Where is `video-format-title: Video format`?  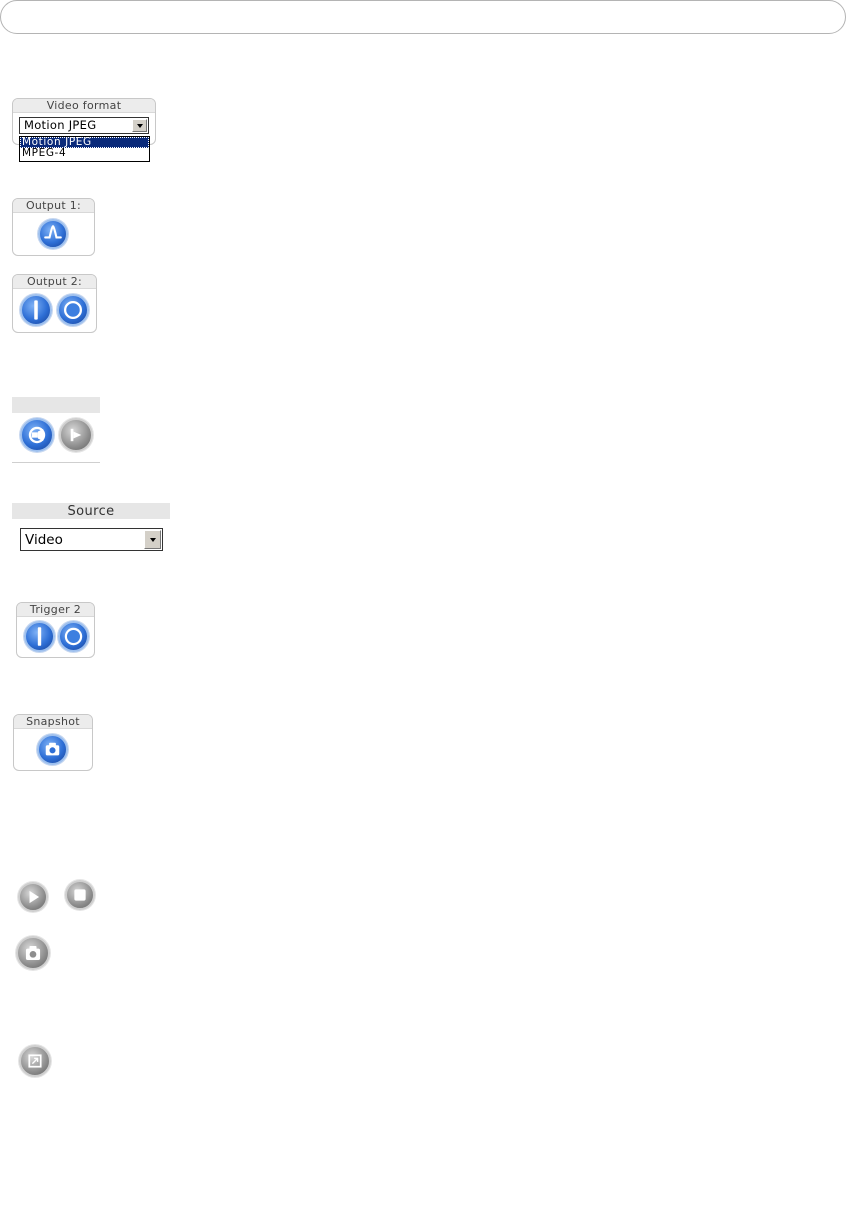 video-format-title: Video format is located at coordinates (84, 106).